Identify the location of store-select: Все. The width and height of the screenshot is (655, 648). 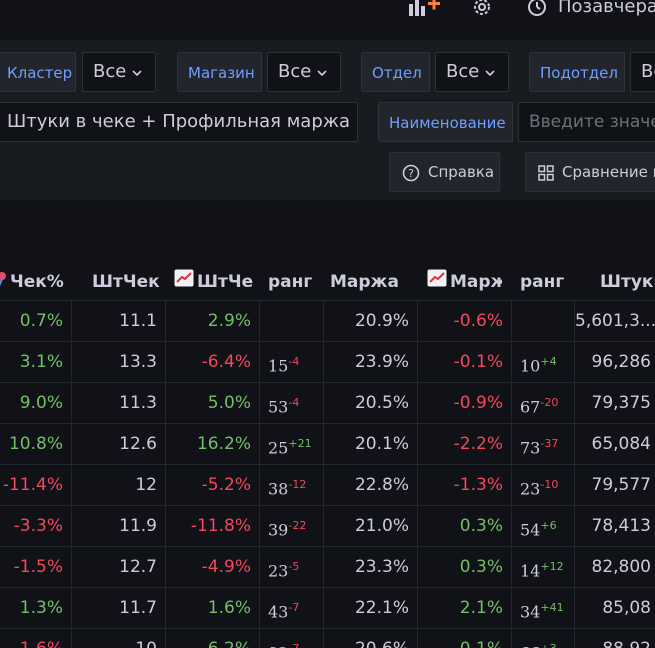
(304, 72).